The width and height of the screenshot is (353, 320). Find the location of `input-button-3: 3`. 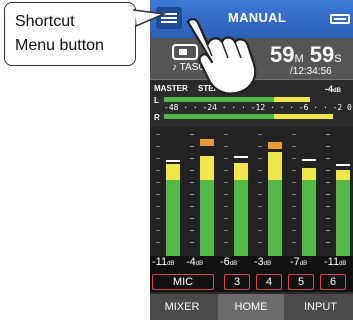

input-button-3: 3 is located at coordinates (237, 282).